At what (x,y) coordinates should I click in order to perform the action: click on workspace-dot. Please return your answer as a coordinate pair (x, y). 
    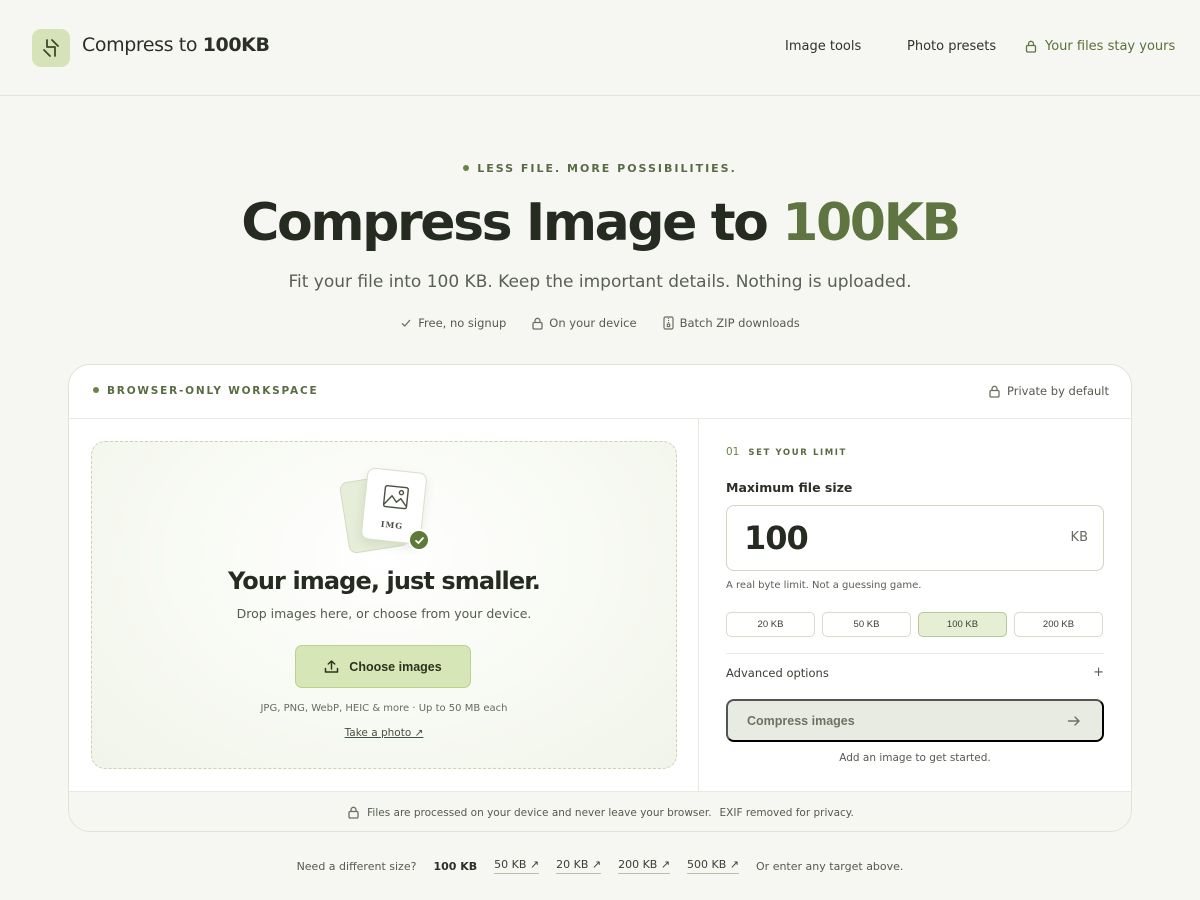
    Looking at the image, I should click on (96, 390).